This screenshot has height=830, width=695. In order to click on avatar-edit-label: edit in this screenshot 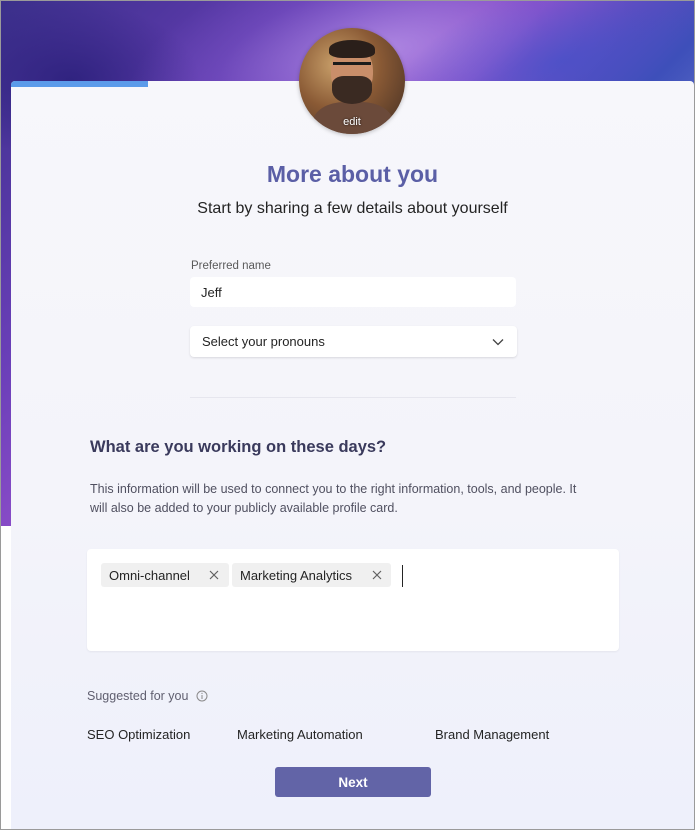, I will do `click(352, 122)`.